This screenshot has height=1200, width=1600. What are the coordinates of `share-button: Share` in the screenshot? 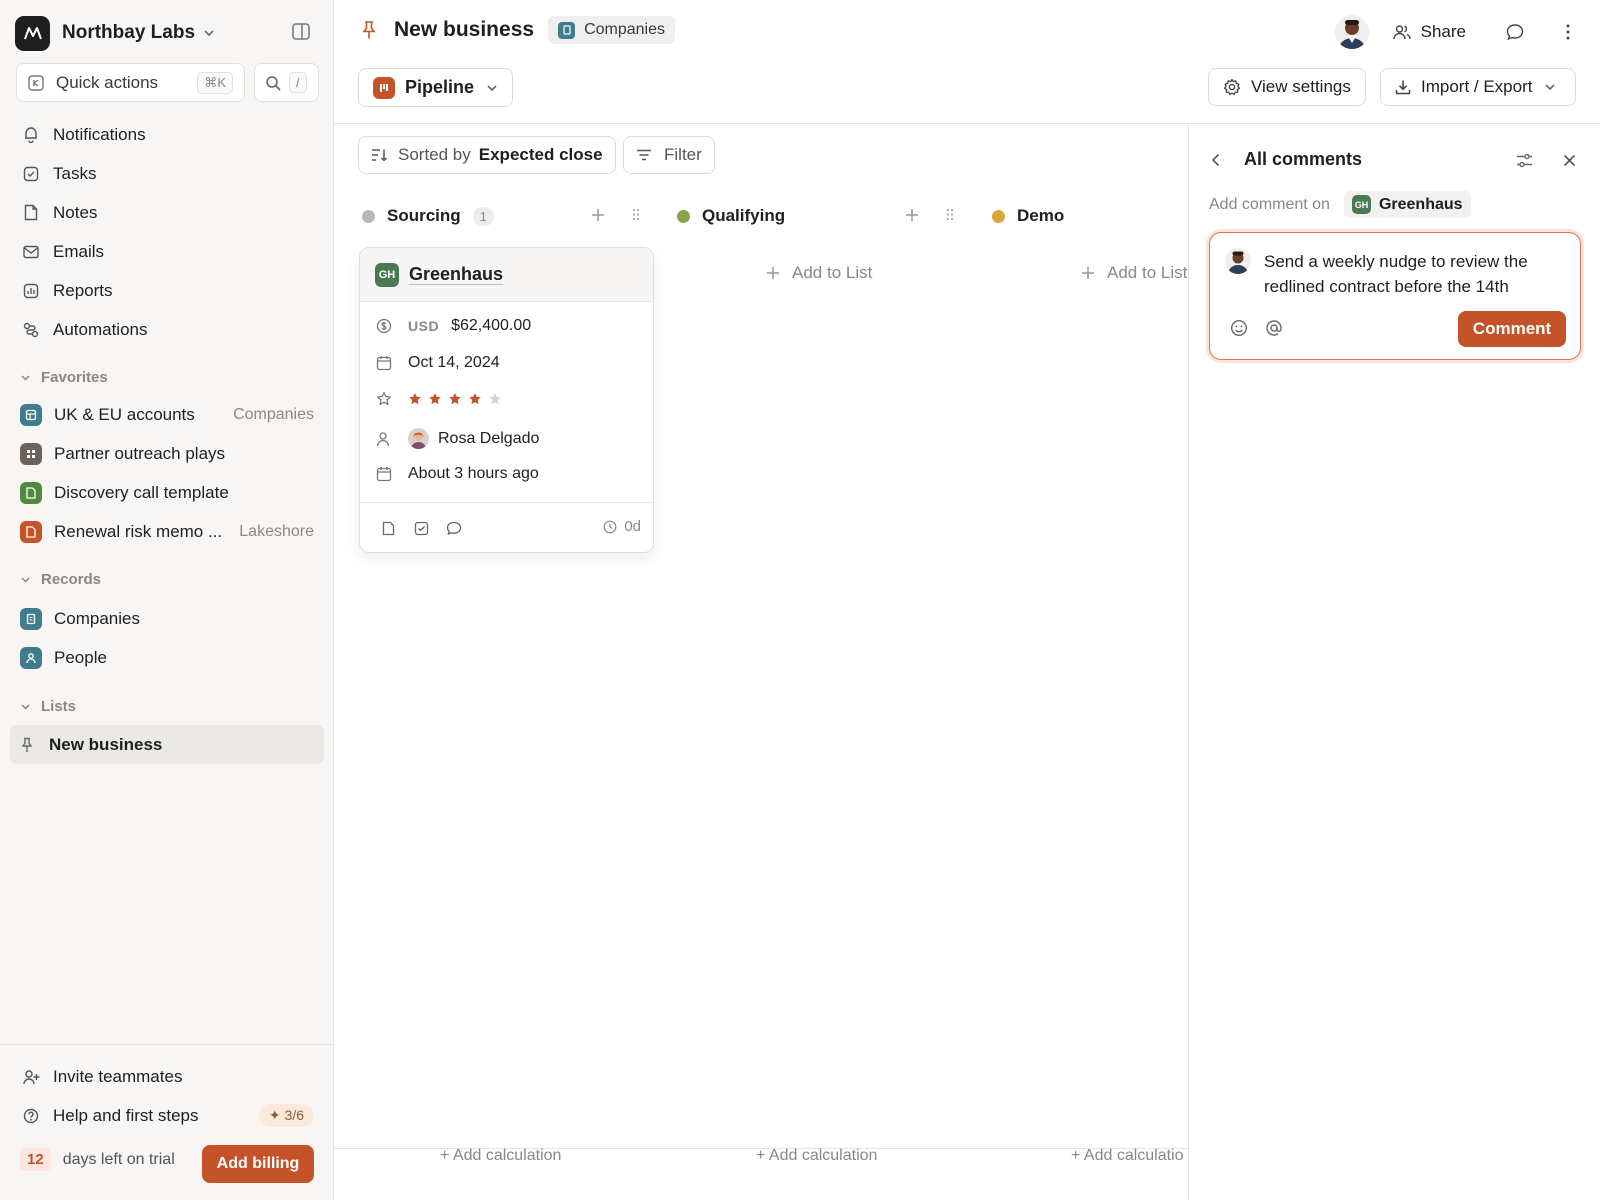 It's located at (1429, 32).